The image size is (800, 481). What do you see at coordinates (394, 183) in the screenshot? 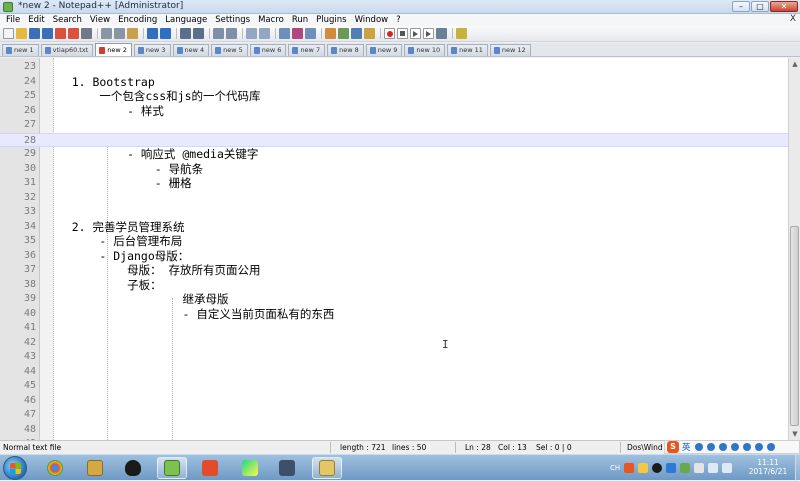
I see `editor-line: 31 - 栅格` at bounding box center [394, 183].